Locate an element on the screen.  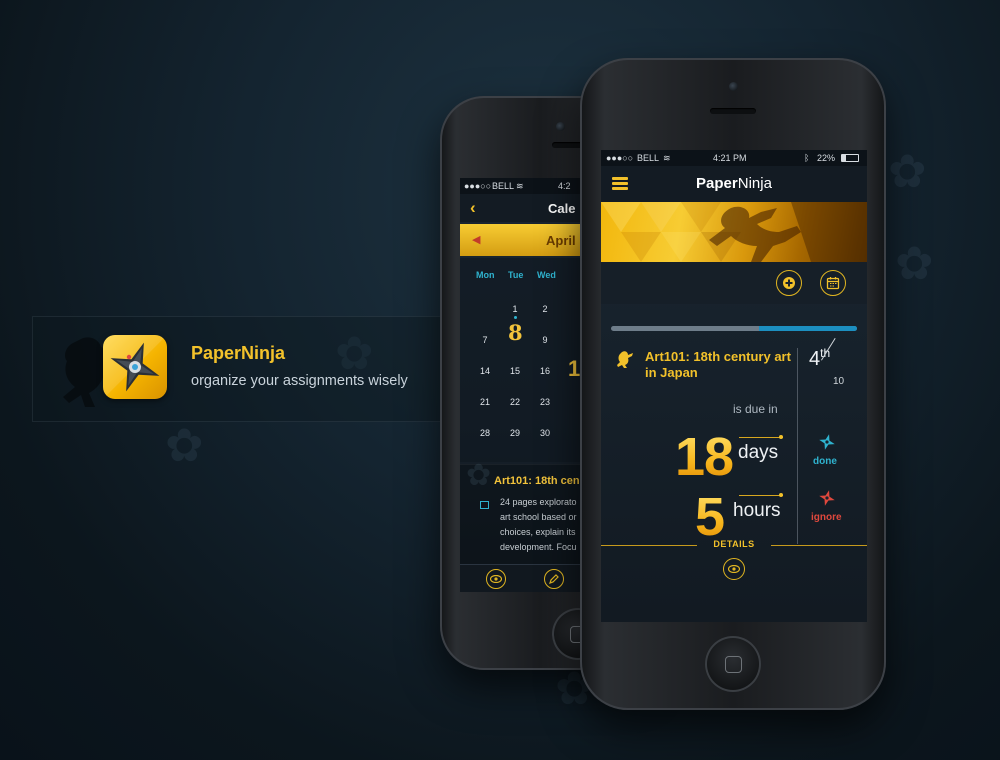
app-title-bold: Paper is located at coordinates (717, 183).